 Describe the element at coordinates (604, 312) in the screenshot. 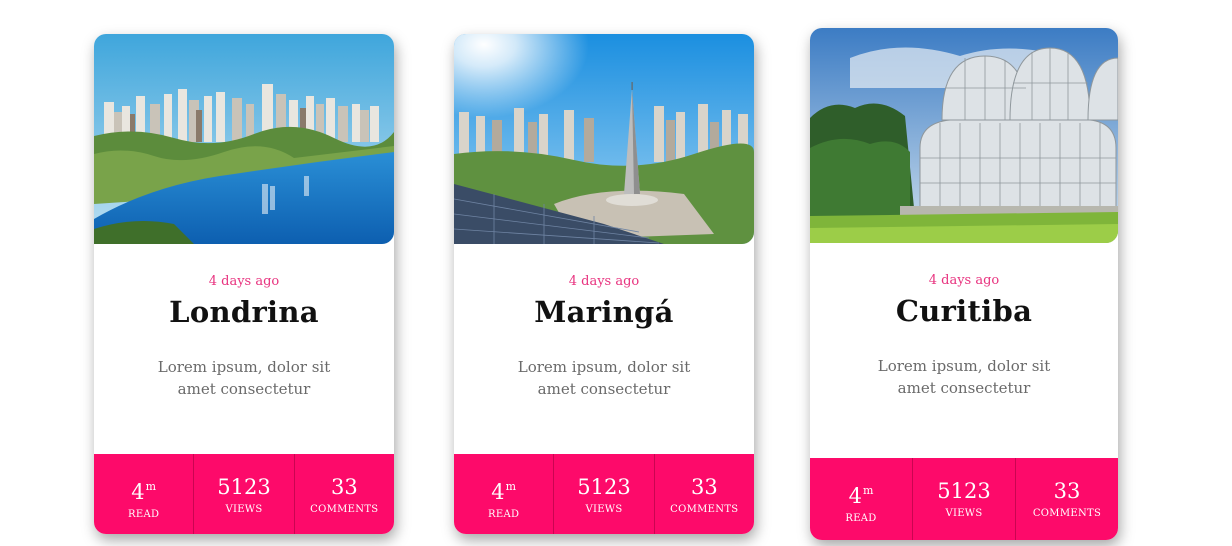

I see `card-title: Maringá` at that location.